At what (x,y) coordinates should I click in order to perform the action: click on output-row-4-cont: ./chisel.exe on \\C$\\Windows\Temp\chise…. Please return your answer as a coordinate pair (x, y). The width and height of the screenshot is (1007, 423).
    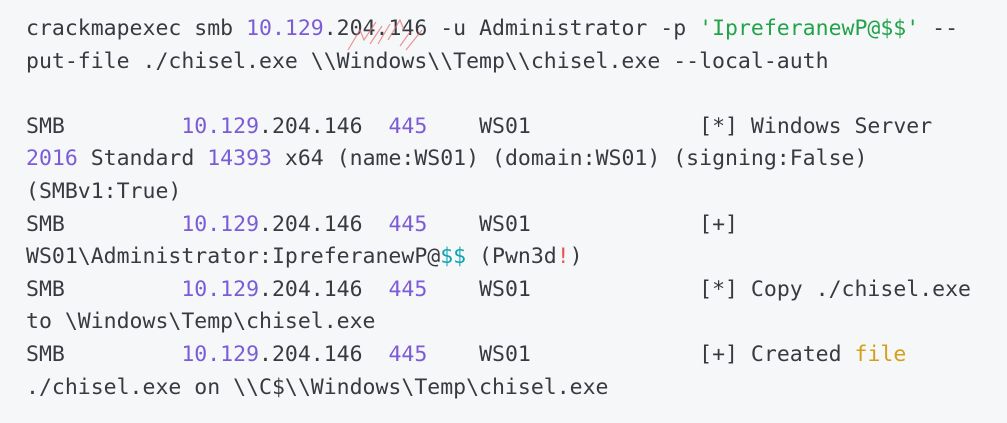
    Looking at the image, I should click on (317, 387).